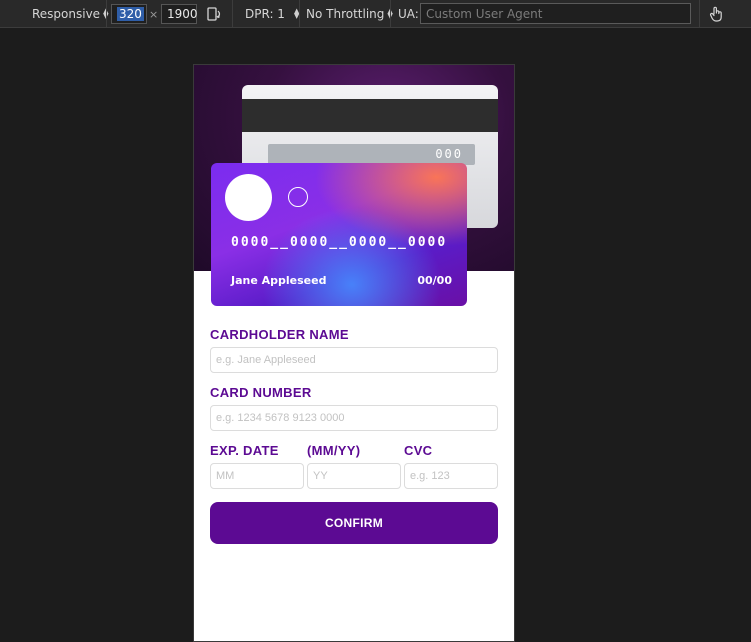 The width and height of the screenshot is (751, 642). Describe the element at coordinates (716, 14) in the screenshot. I see `touch-icon` at that location.